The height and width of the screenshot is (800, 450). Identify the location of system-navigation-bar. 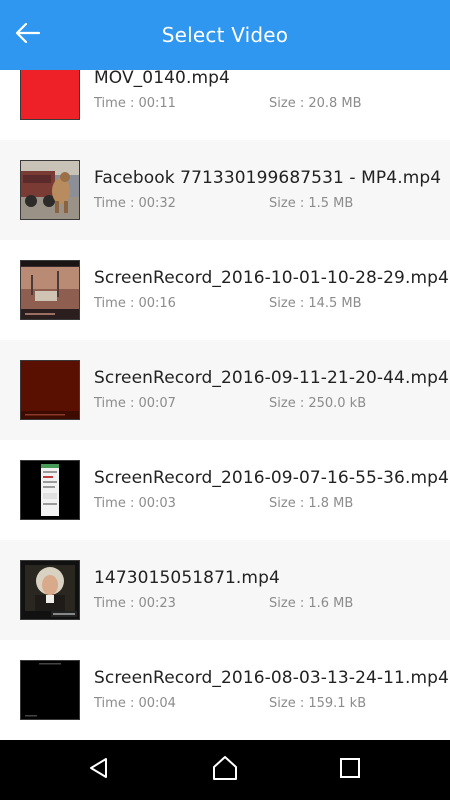
(225, 770).